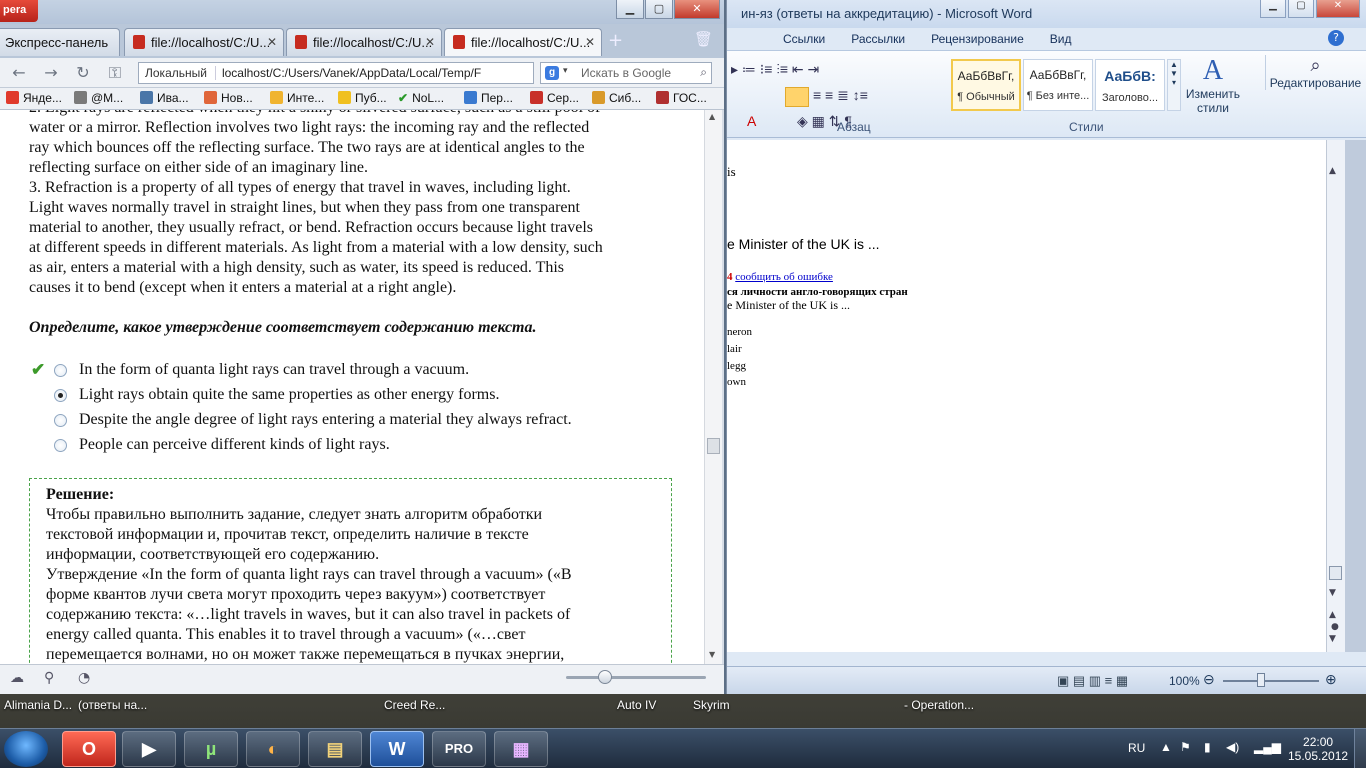 The height and width of the screenshot is (768, 1366). Describe the element at coordinates (784, 277) in the screenshot. I see `report-error-link: сообщить об ошибке` at that location.